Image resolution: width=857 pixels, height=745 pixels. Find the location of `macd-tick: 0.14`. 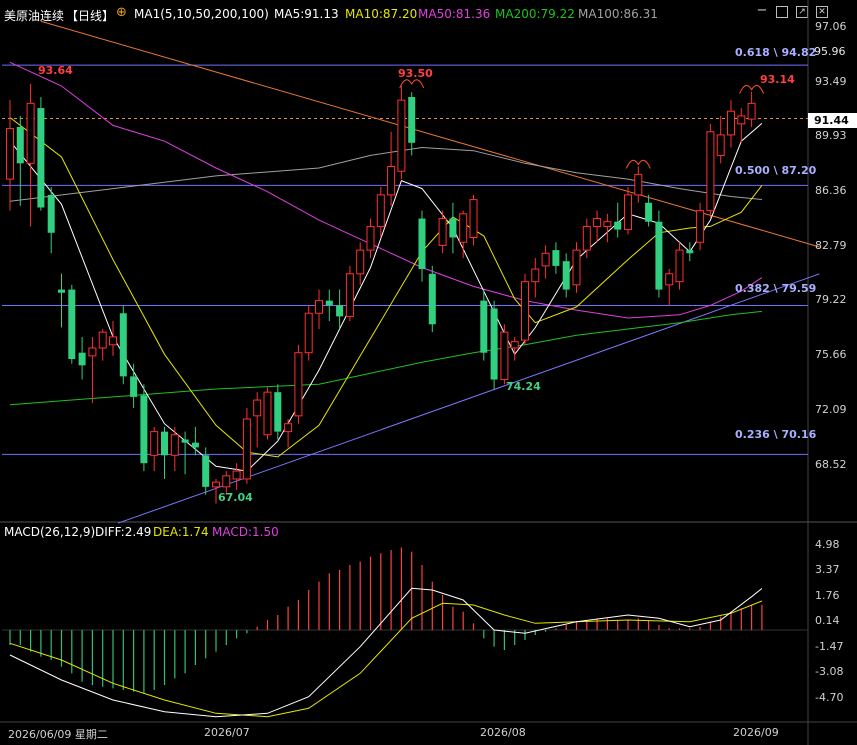

macd-tick: 0.14 is located at coordinates (827, 620).